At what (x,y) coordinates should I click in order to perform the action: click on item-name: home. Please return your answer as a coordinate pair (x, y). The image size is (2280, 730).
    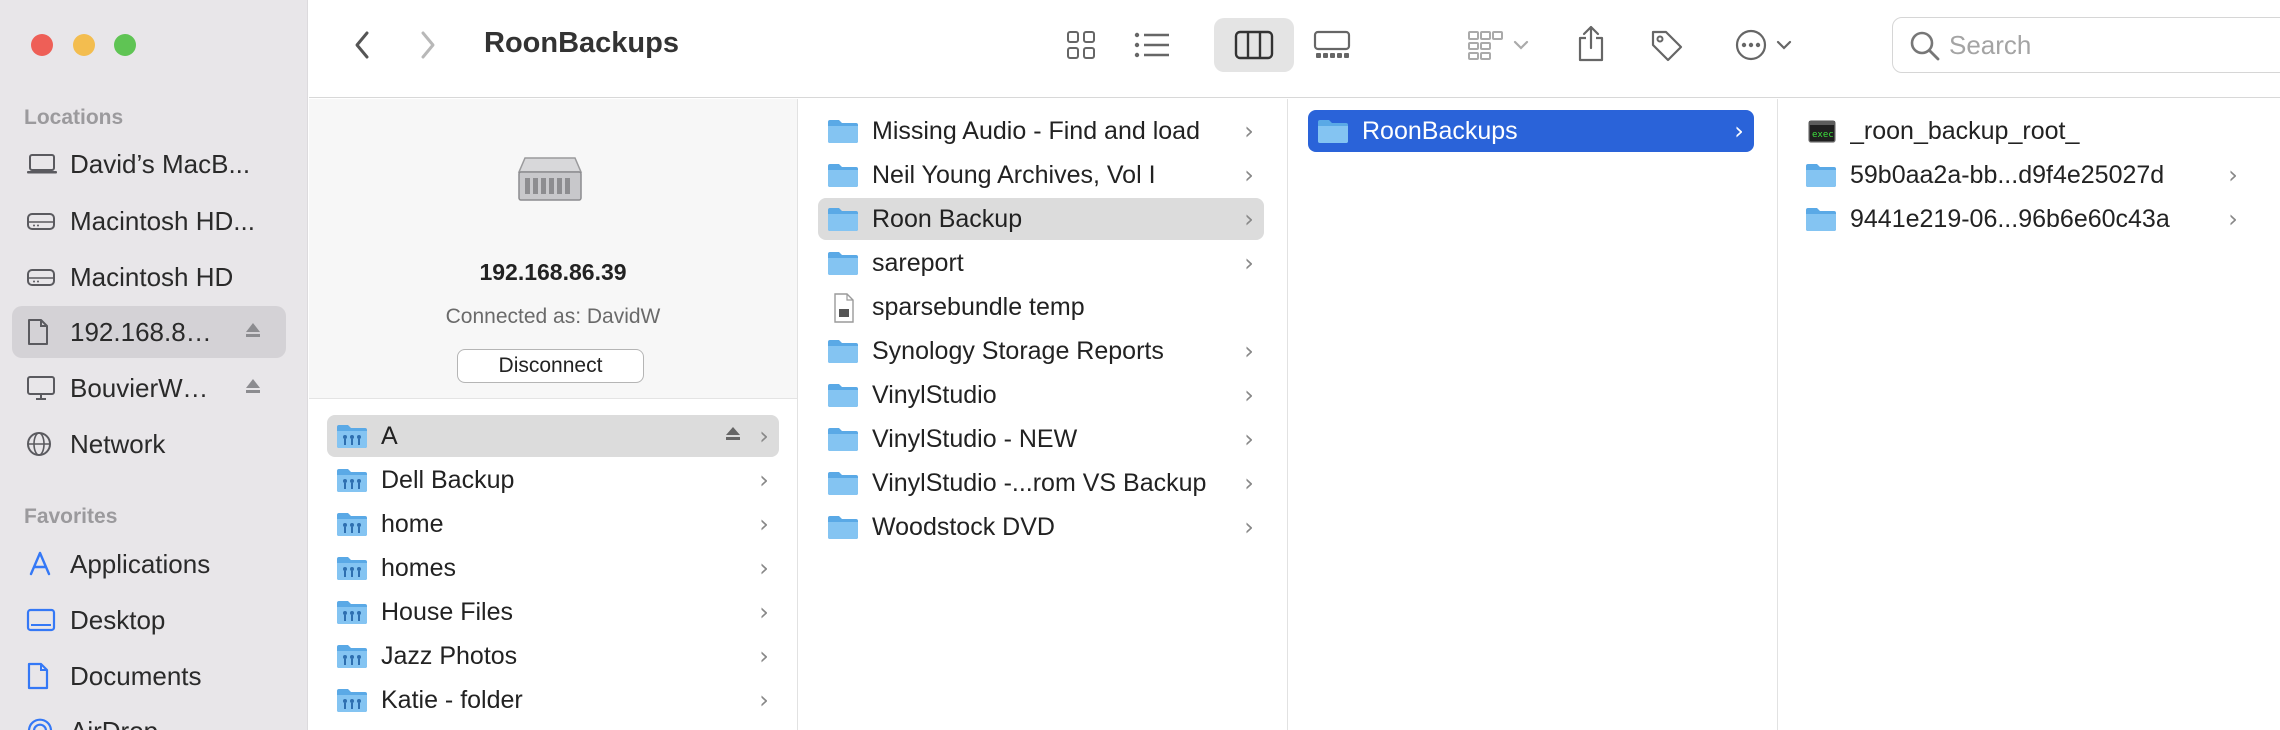
    Looking at the image, I should click on (412, 523).